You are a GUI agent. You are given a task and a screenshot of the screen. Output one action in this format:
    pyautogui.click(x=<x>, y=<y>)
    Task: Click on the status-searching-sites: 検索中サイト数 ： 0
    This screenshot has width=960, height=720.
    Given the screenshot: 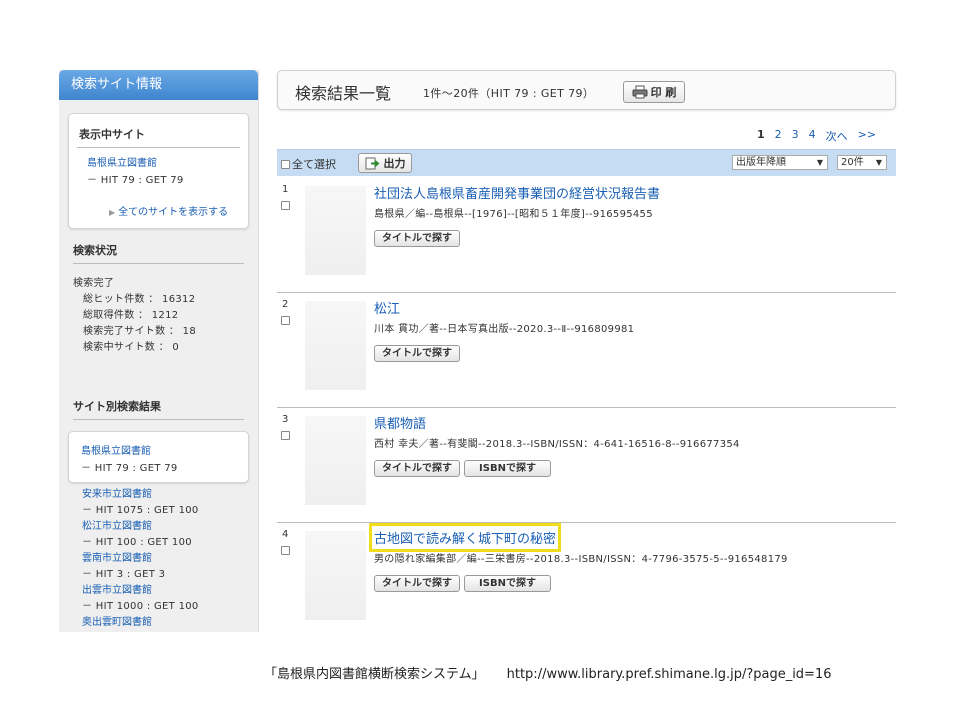 What is the action you would take?
    pyautogui.click(x=131, y=347)
    